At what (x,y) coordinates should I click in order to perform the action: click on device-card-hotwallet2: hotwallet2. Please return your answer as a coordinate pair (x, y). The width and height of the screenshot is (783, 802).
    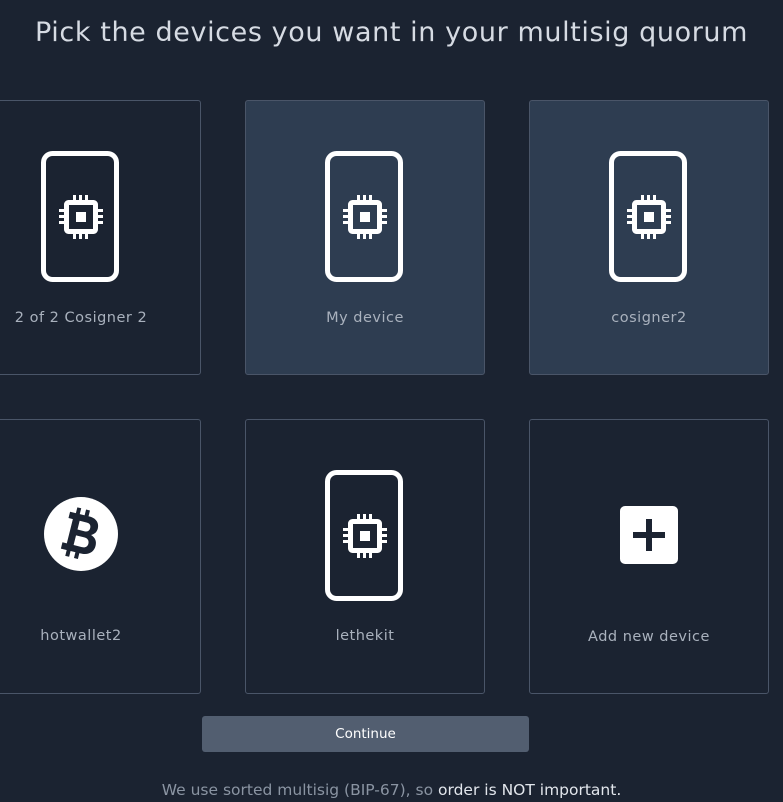
    Looking at the image, I should click on (100, 556).